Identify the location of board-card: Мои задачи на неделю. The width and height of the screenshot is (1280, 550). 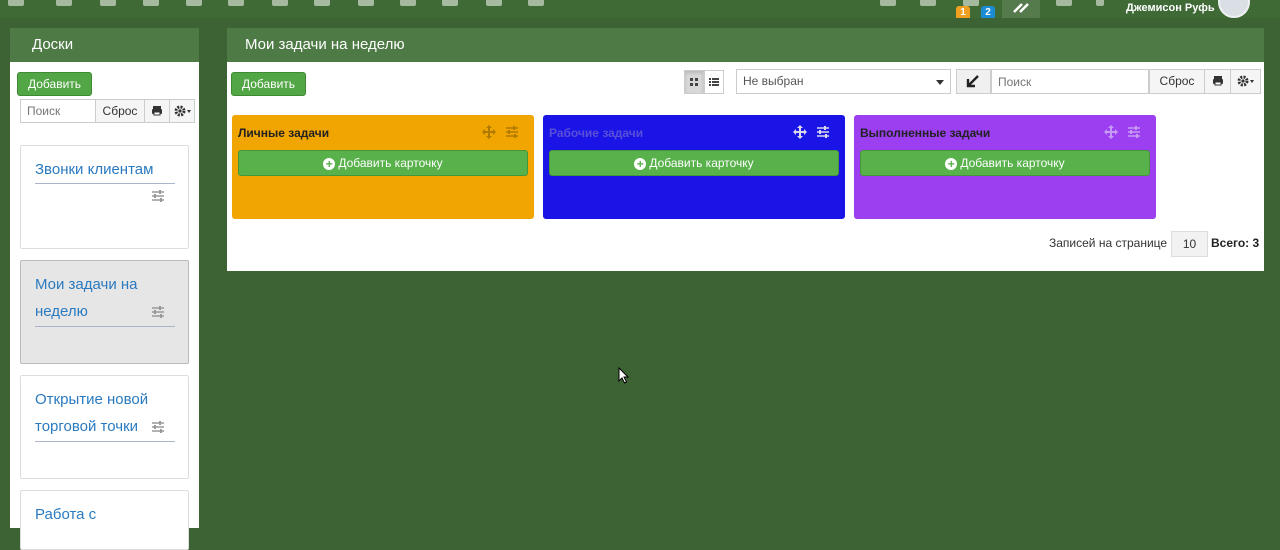
(104, 312).